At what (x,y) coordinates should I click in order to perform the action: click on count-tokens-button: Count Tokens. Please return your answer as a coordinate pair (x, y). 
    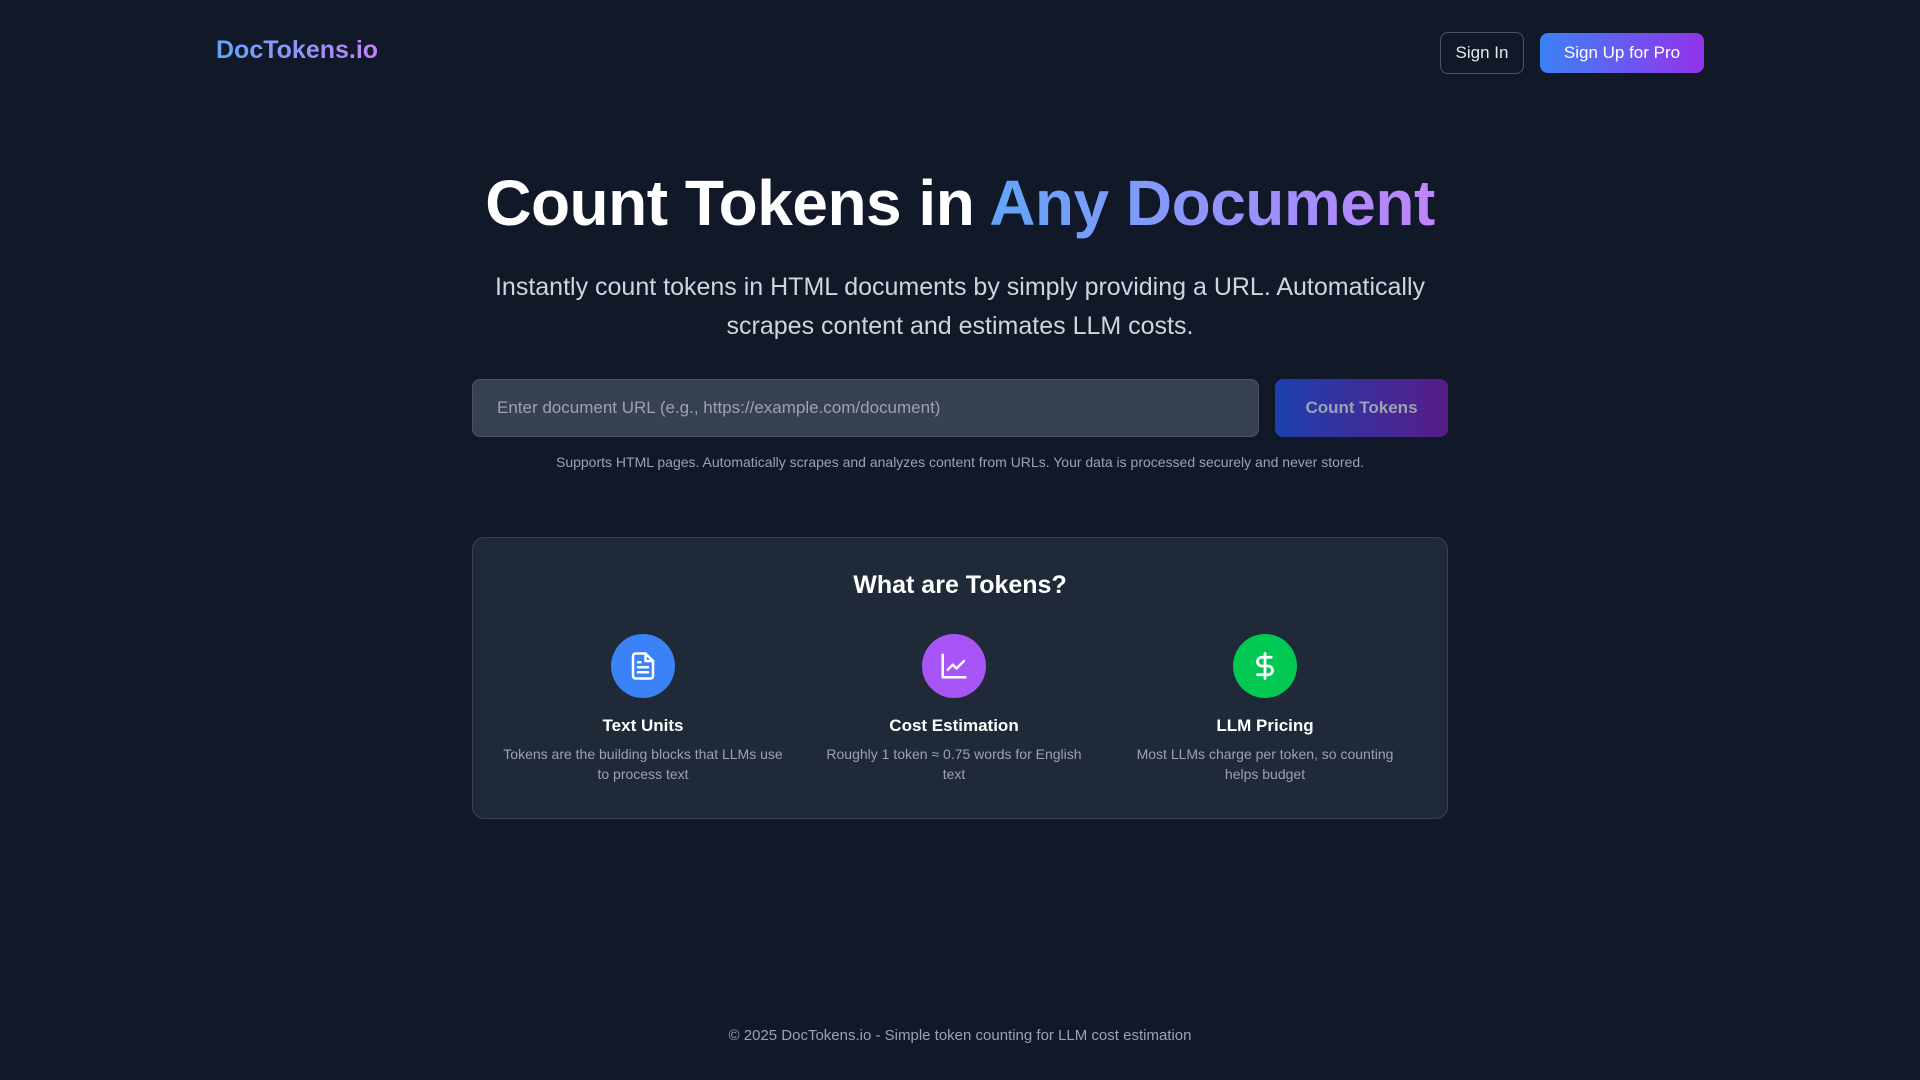
    Looking at the image, I should click on (1361, 408).